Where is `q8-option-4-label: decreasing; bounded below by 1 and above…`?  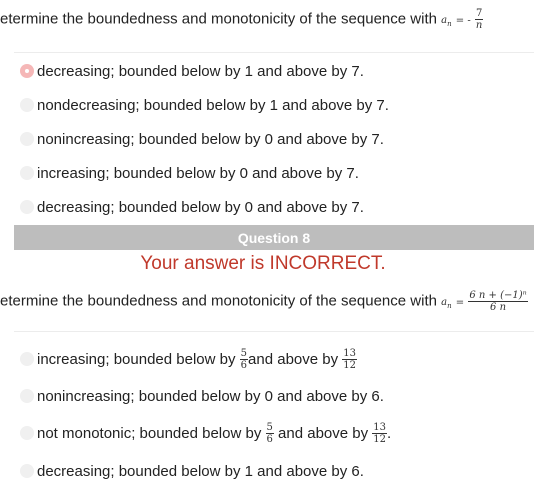 q8-option-4-label: decreasing; bounded below by 1 and above… is located at coordinates (200, 471).